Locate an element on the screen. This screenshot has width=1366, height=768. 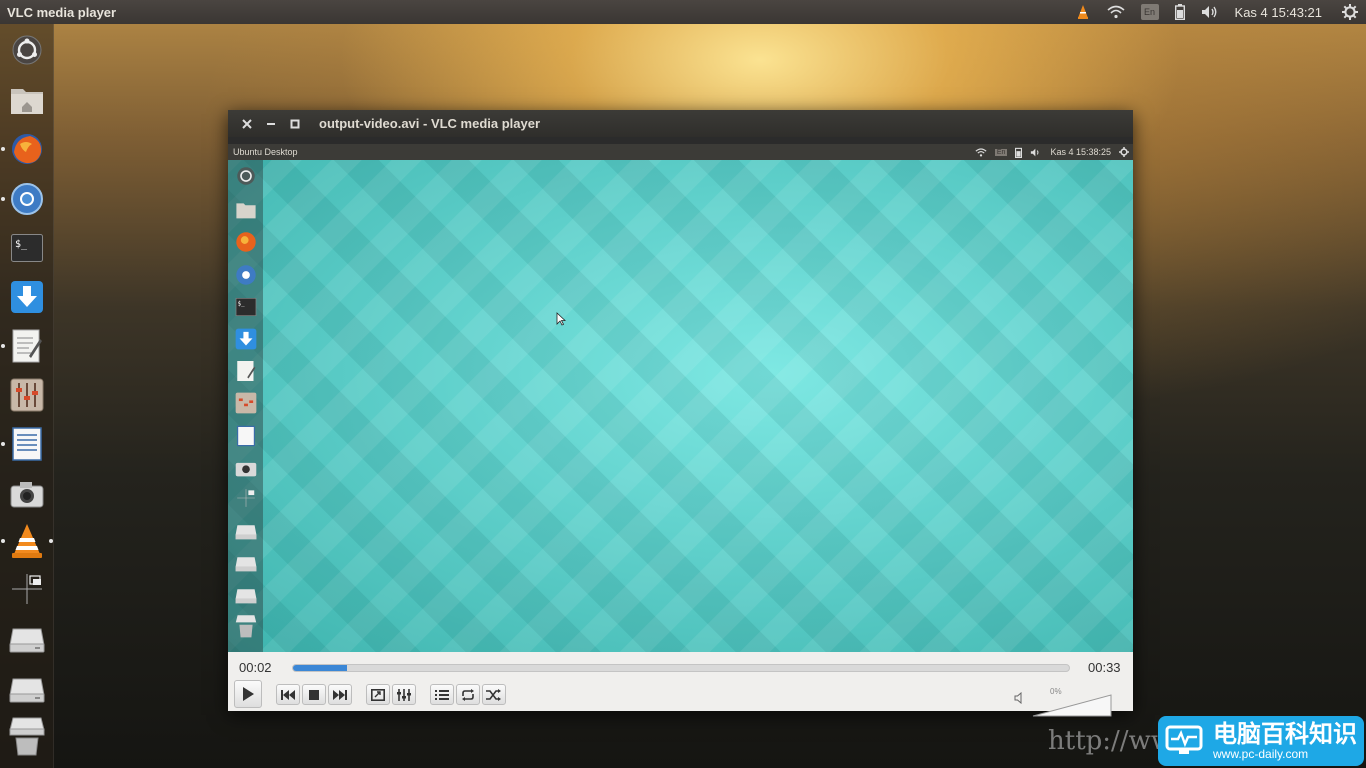
shuffle-icon is located at coordinates (493, 694).